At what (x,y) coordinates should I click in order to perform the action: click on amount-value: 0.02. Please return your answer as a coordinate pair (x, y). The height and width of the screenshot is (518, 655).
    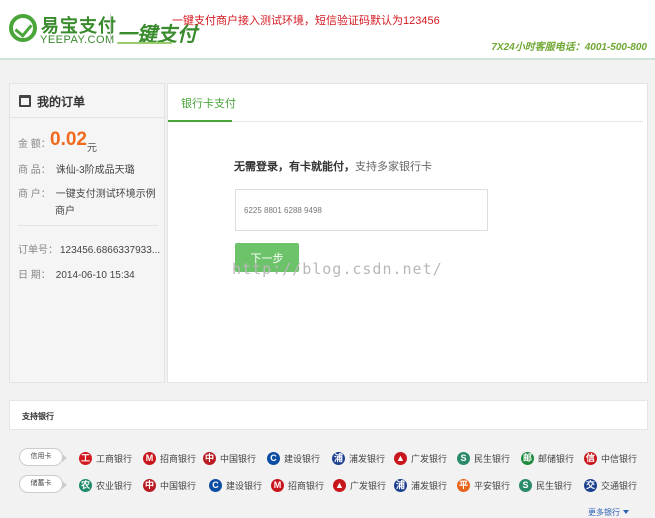
    Looking at the image, I should click on (68, 139).